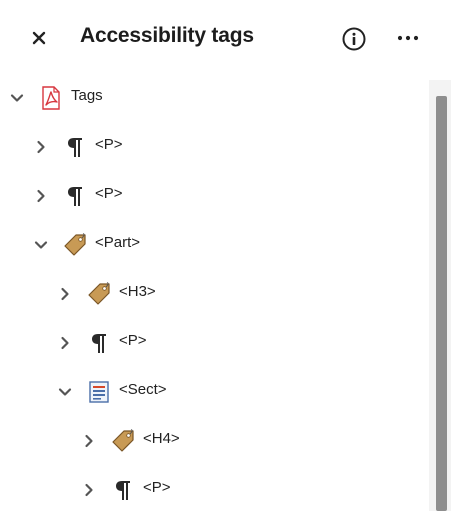  I want to click on close-icon, so click(39, 38).